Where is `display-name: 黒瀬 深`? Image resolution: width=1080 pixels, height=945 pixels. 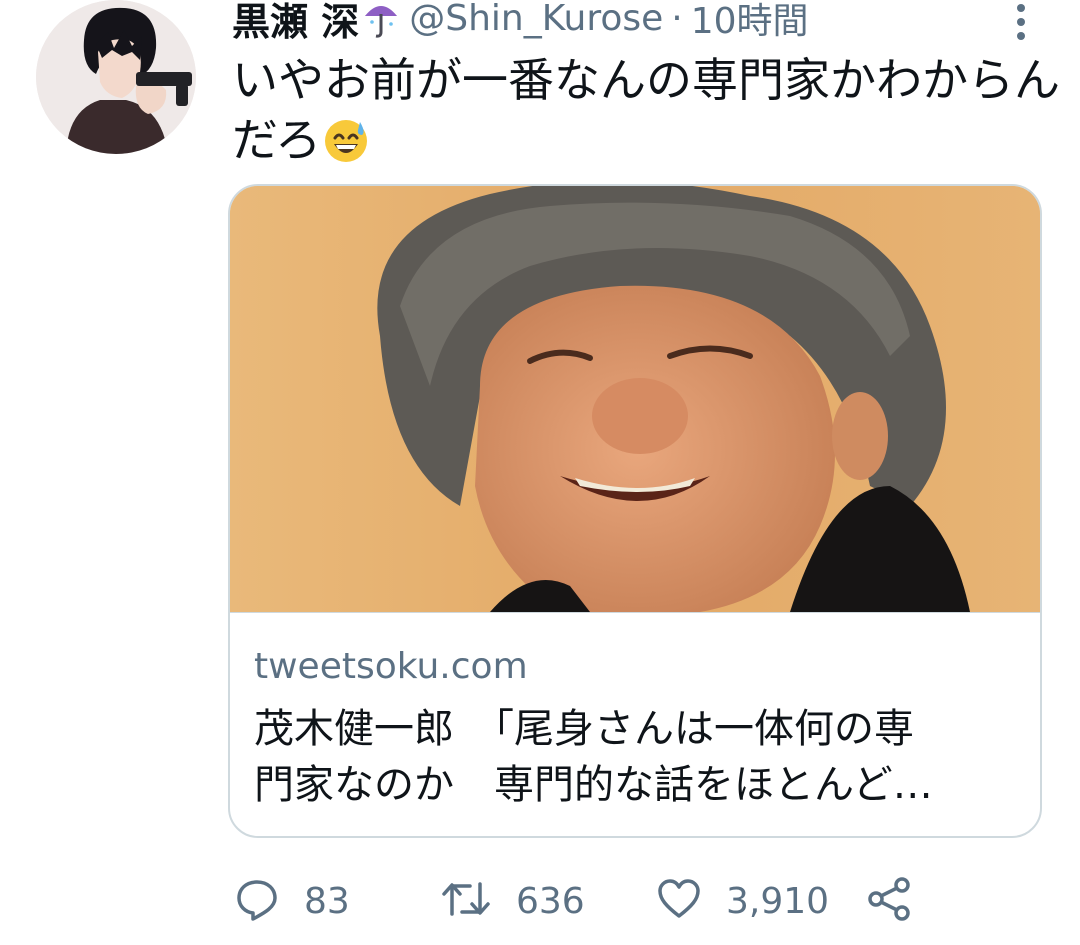 display-name: 黒瀬 深 is located at coordinates (295, 23).